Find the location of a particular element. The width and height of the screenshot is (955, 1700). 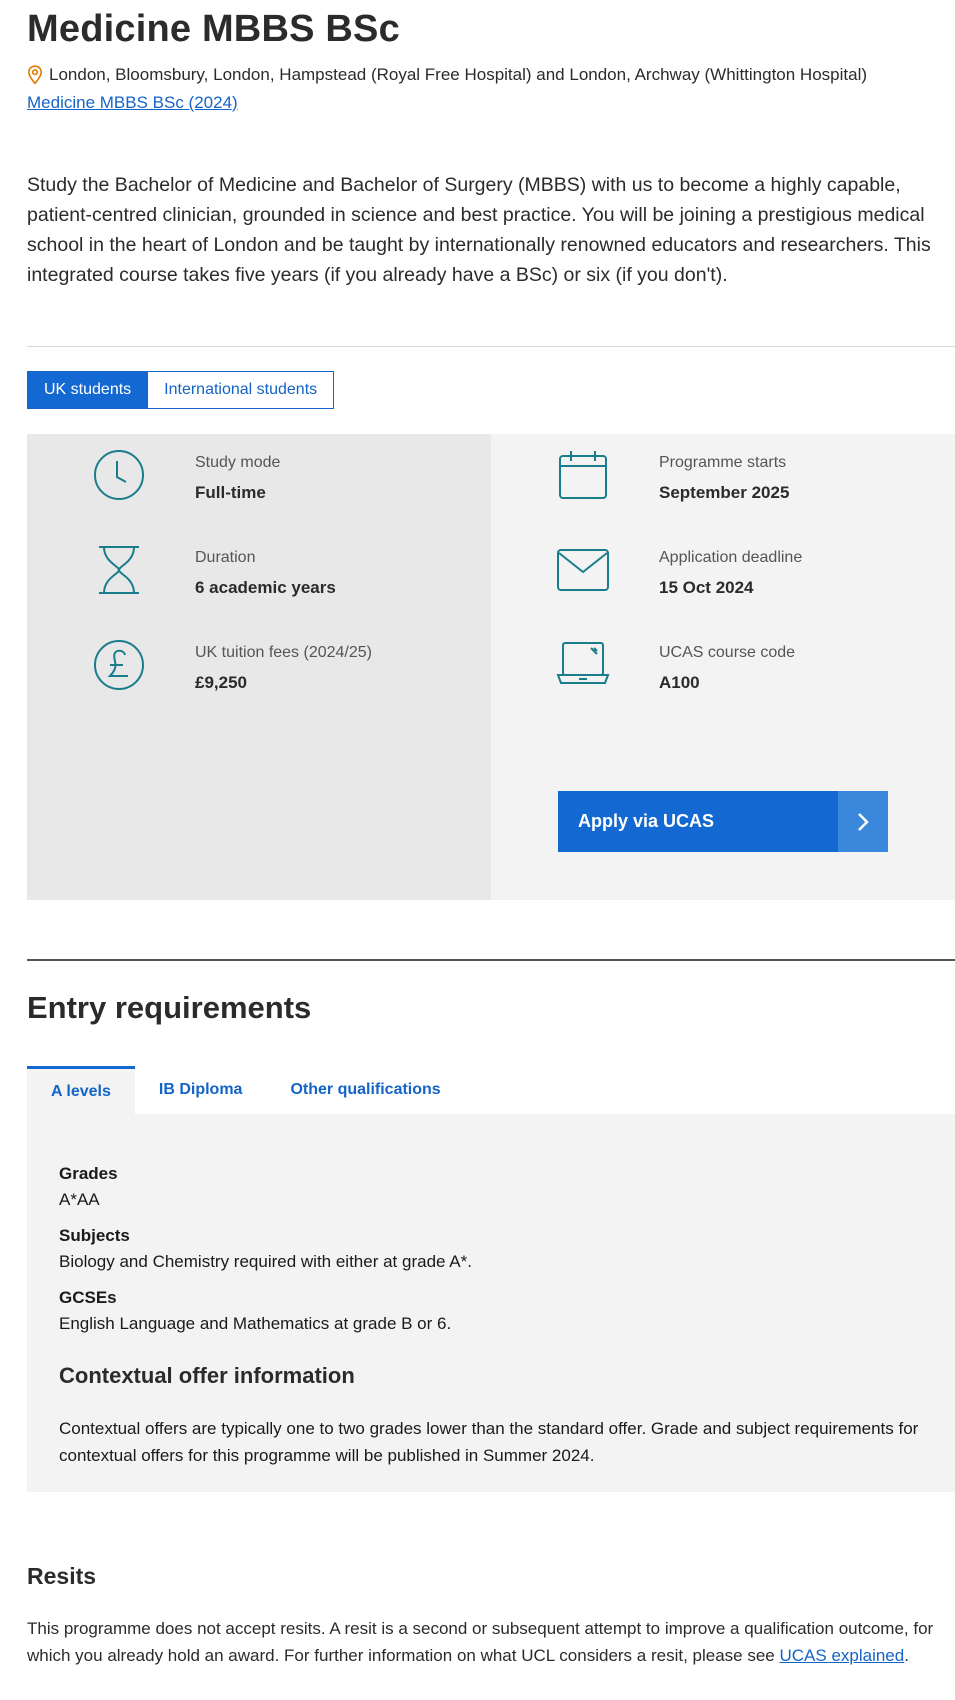

resits-heading: Resits is located at coordinates (62, 1576).